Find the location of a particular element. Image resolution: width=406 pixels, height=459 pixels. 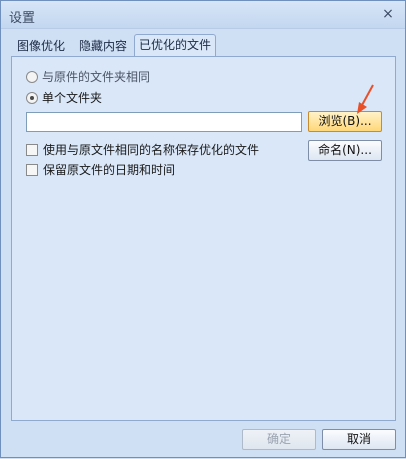

keep-date-checkbox is located at coordinates (32, 170).